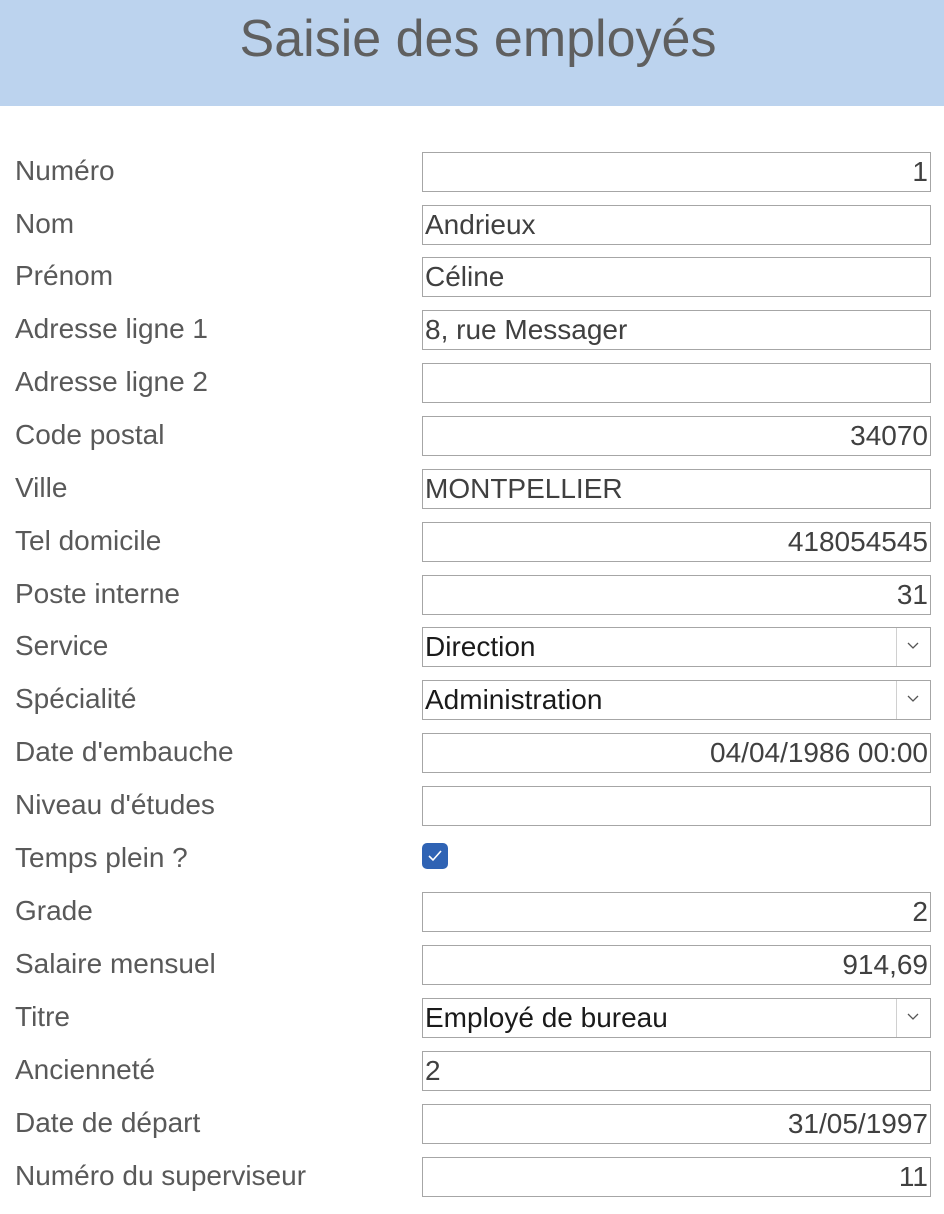 This screenshot has height=1214, width=944. I want to click on row-superviseur: Numéro du superviseur 11, so click(472, 1177).